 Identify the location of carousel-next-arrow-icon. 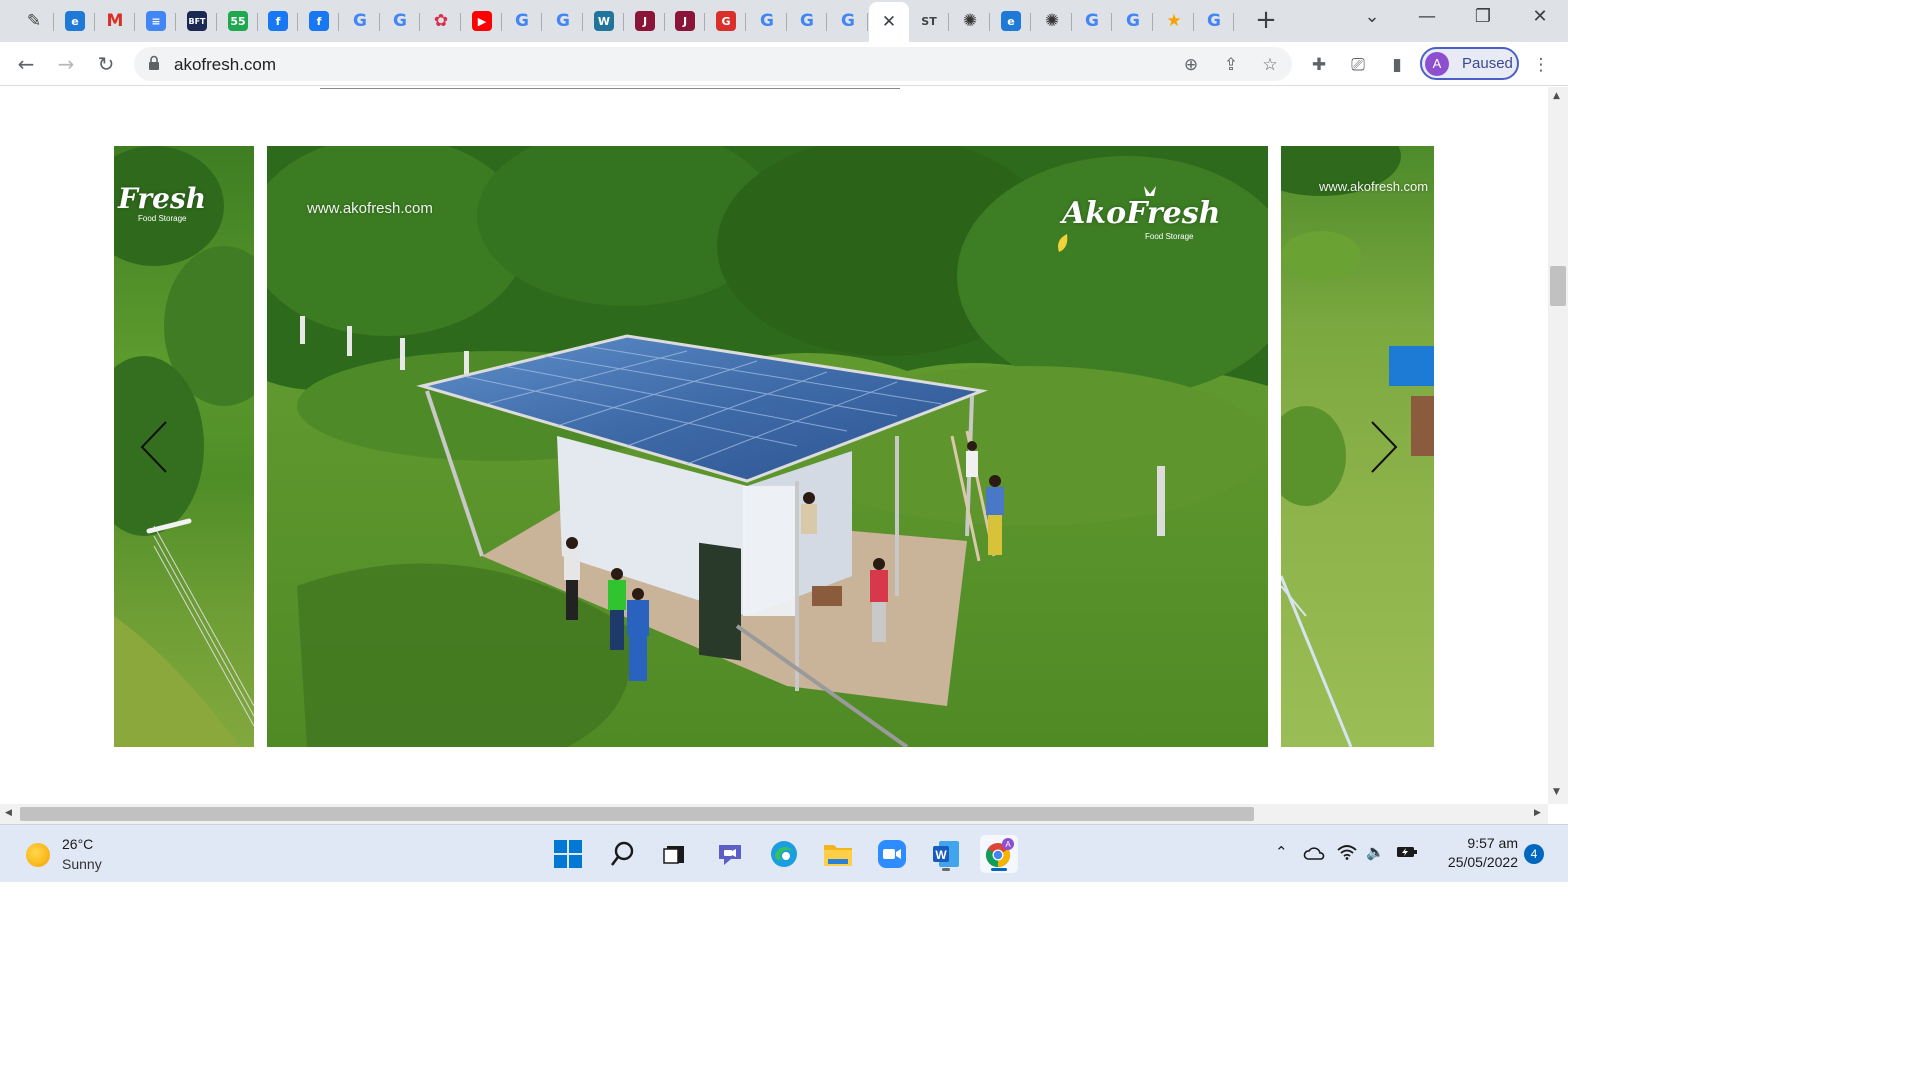
(1384, 447).